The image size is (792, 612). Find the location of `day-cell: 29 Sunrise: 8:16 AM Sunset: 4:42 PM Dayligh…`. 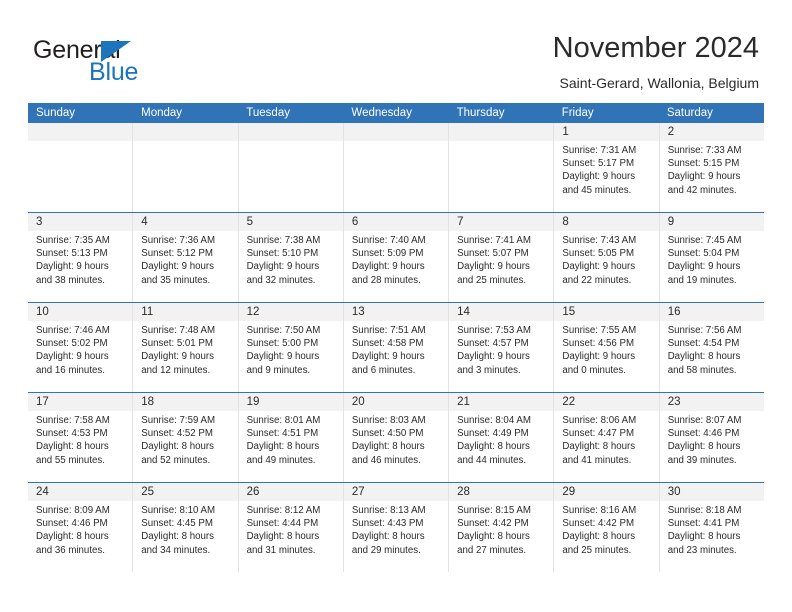

day-cell: 29 Sunrise: 8:16 AM Sunset: 4:42 PM Dayligh… is located at coordinates (607, 527).